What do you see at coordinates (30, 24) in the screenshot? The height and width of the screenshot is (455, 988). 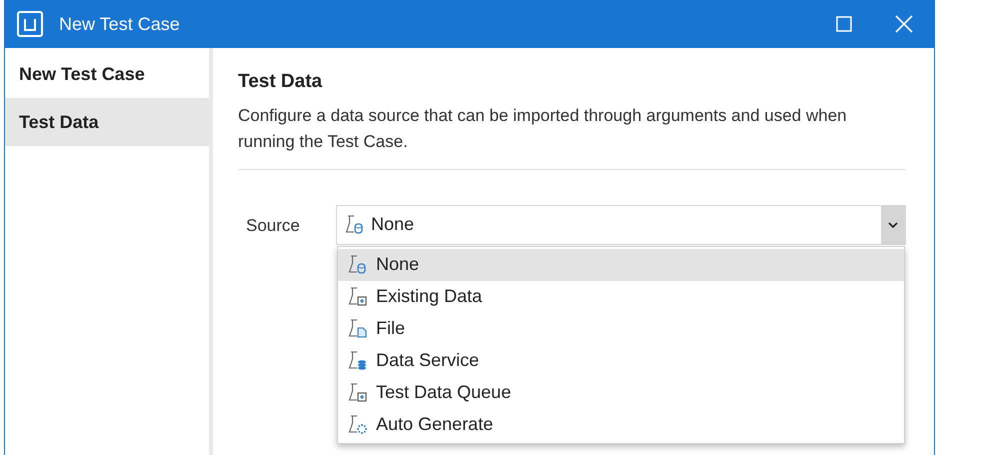 I see `app-logo-icon` at bounding box center [30, 24].